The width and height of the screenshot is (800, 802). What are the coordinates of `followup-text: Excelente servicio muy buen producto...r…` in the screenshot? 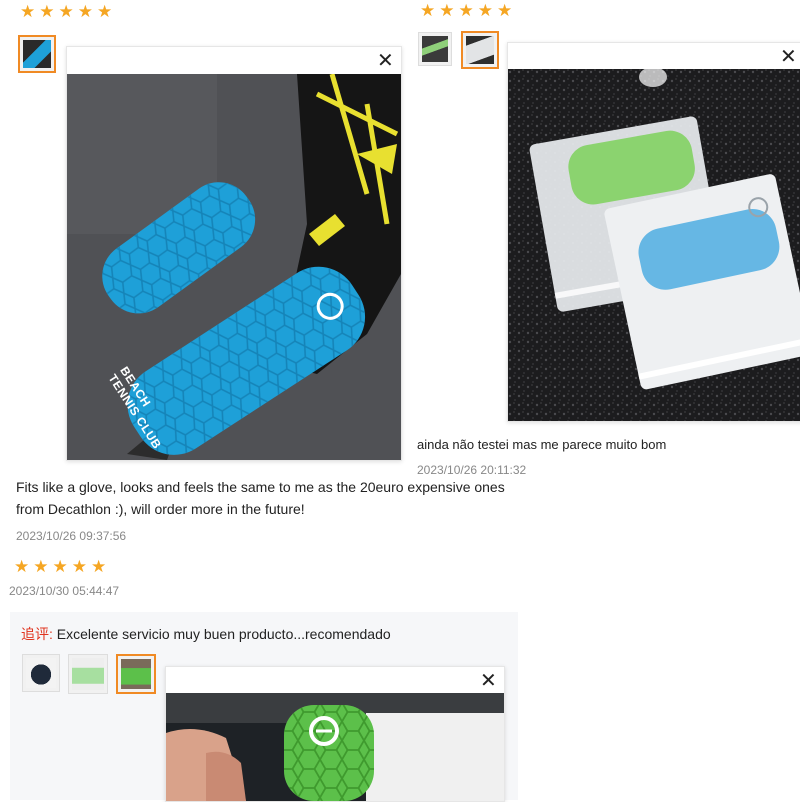 It's located at (223, 634).